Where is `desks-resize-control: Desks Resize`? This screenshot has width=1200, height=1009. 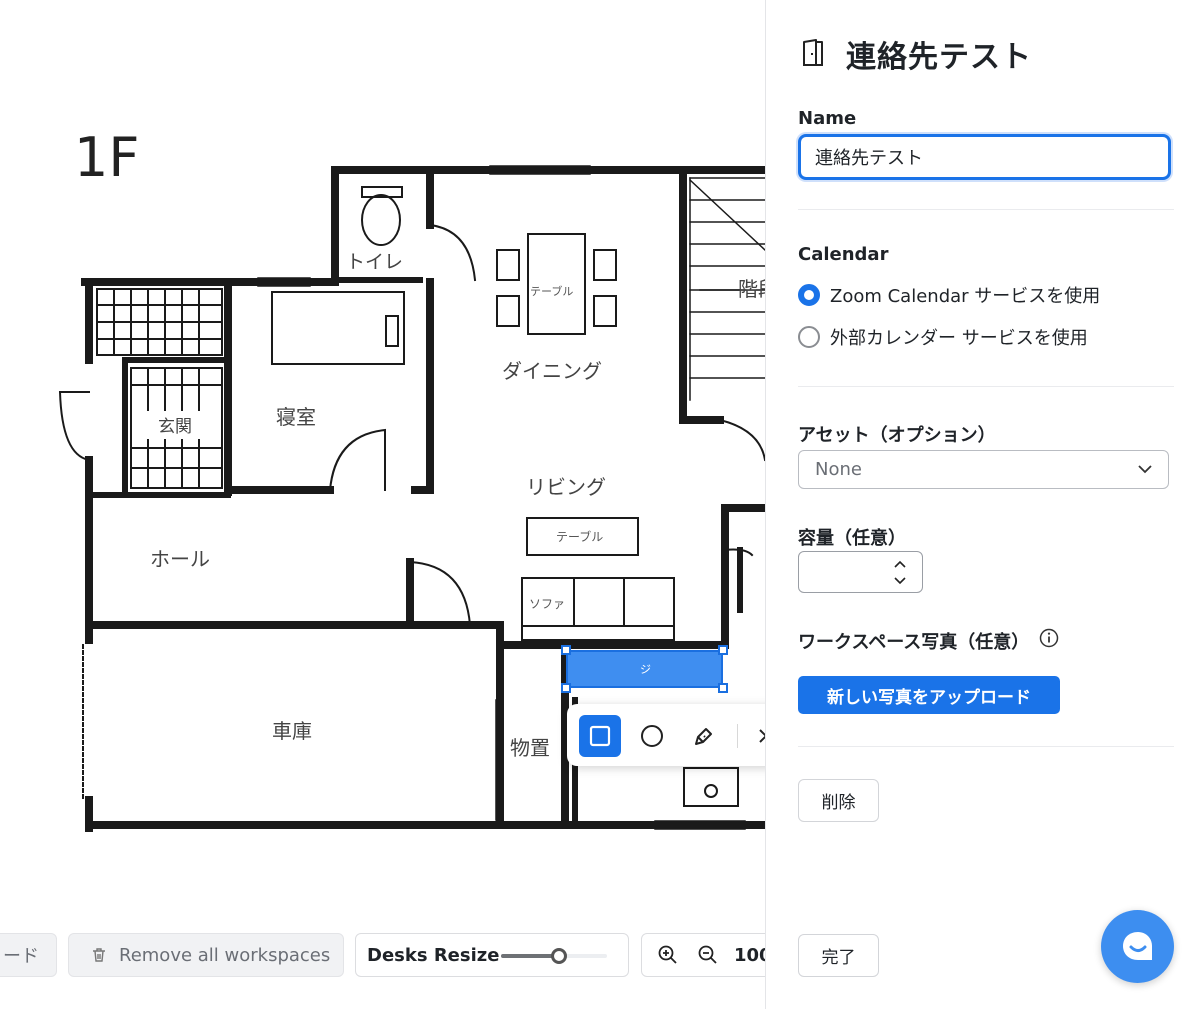 desks-resize-control: Desks Resize is located at coordinates (492, 955).